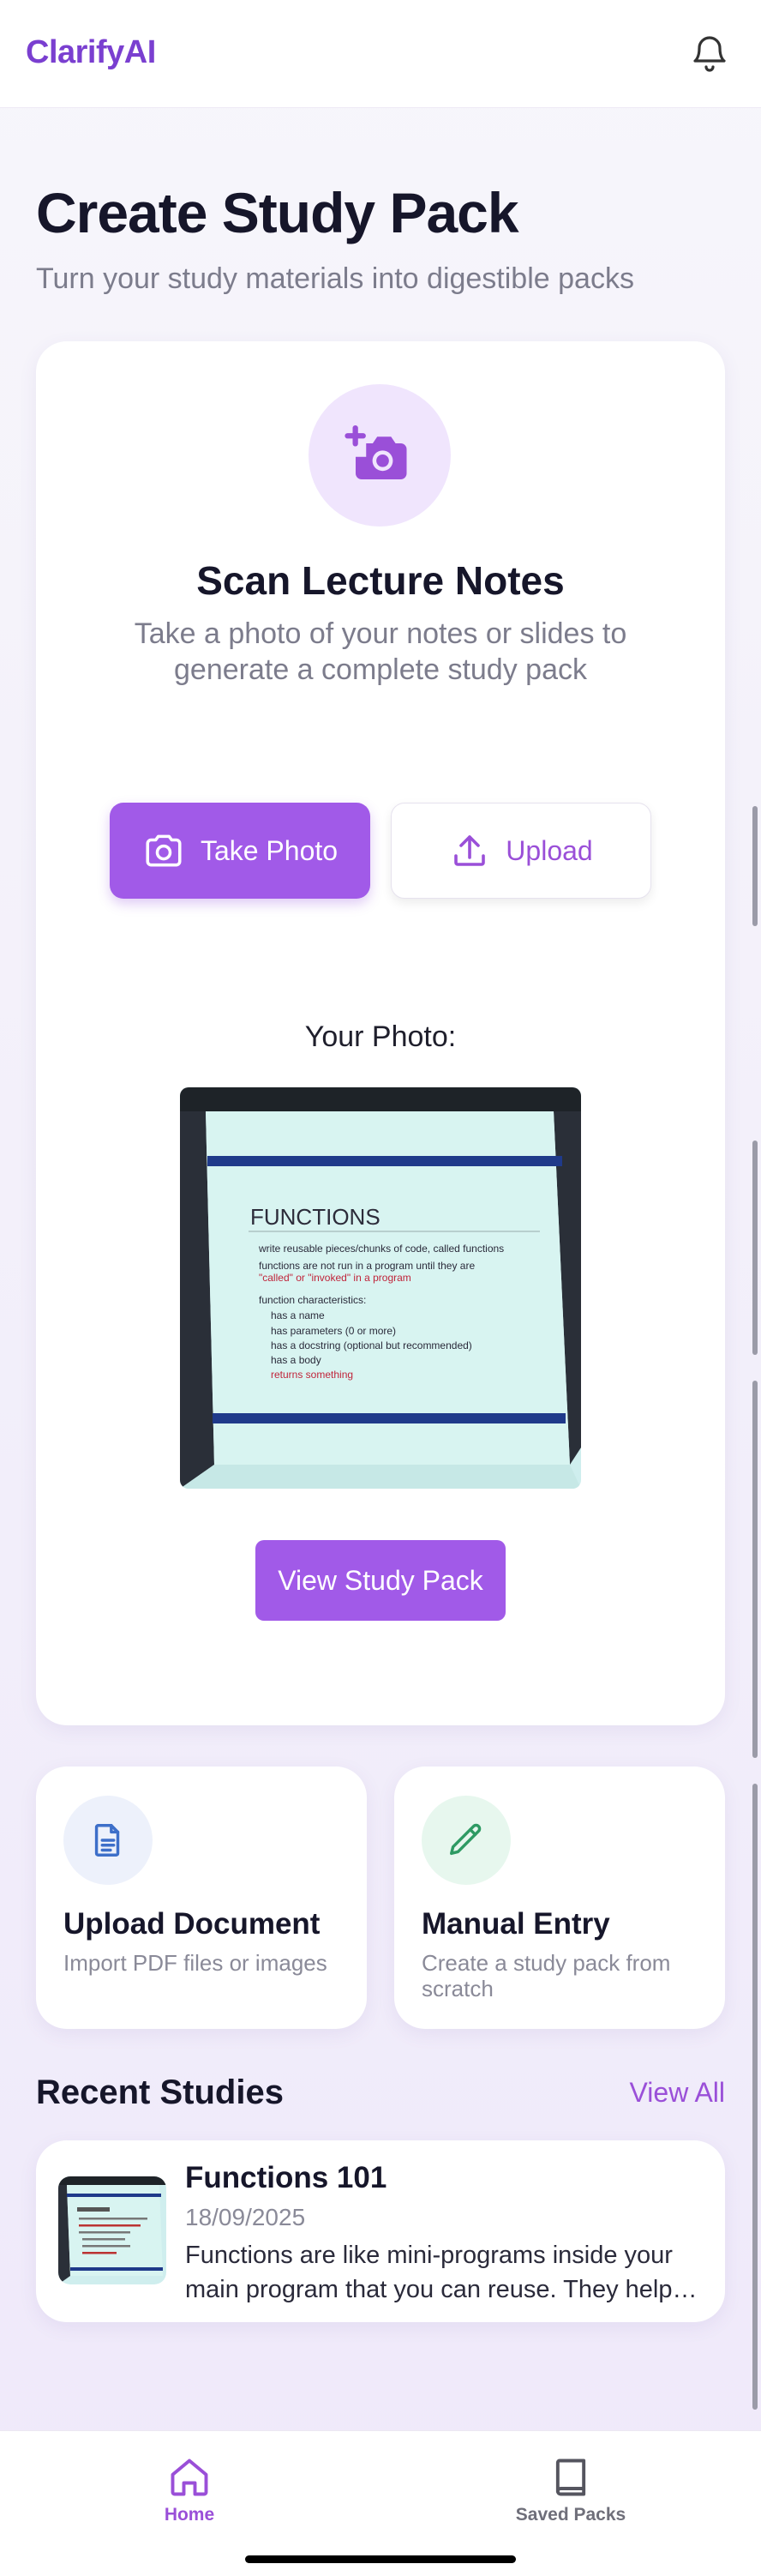 The height and width of the screenshot is (2576, 761). Describe the element at coordinates (470, 850) in the screenshot. I see `upload-icon` at that location.